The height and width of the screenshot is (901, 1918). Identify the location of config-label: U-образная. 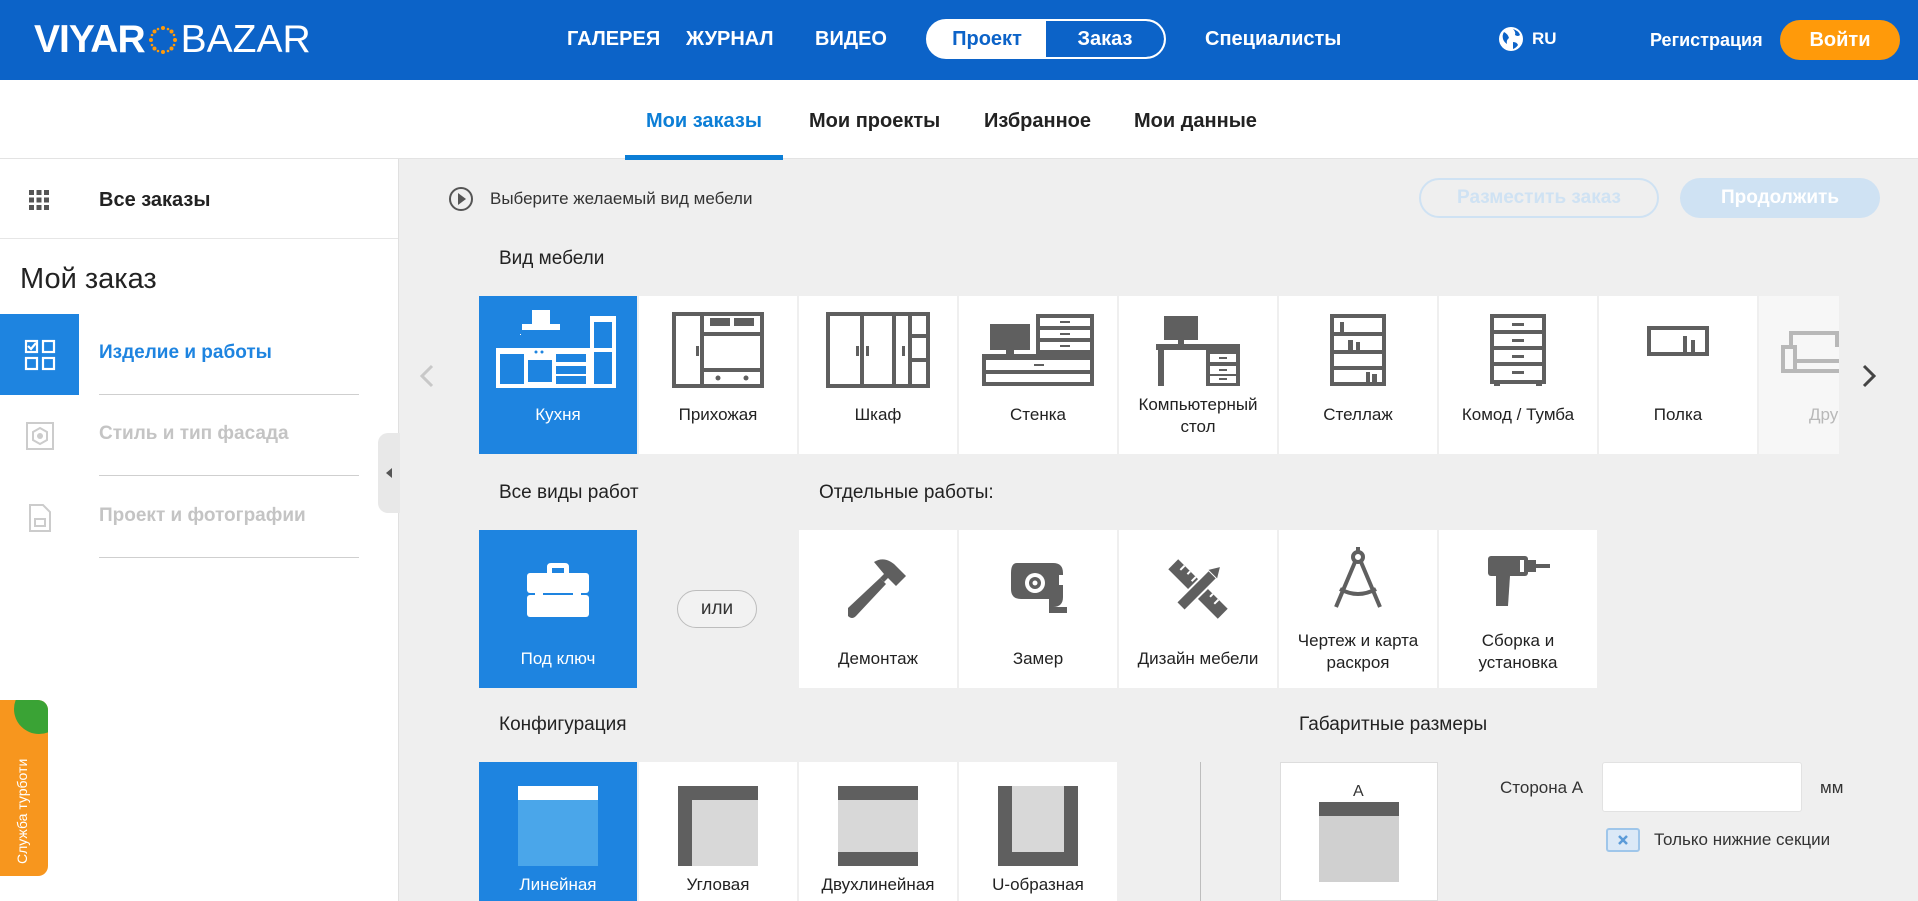
(1038, 884).